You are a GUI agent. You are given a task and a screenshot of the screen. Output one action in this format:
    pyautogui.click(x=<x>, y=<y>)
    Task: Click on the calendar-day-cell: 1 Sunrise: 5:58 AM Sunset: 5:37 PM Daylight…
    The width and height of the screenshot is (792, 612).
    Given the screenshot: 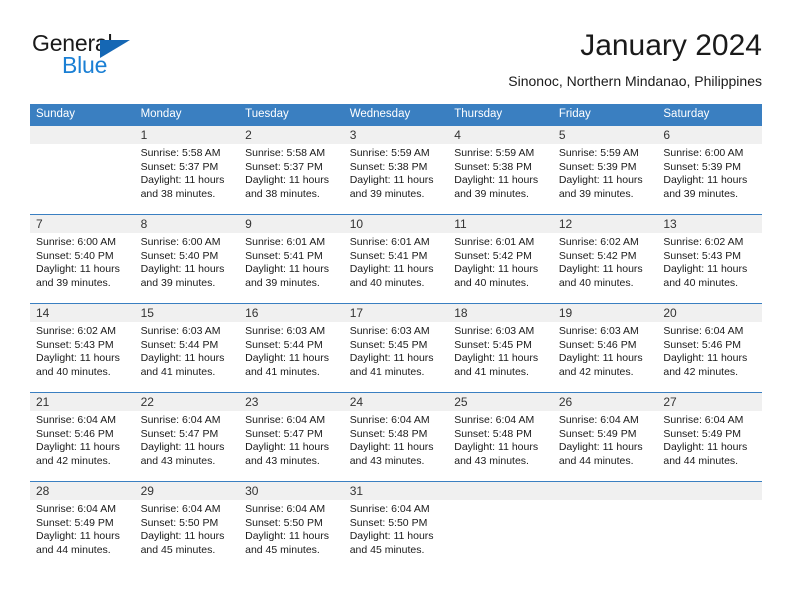 What is the action you would take?
    pyautogui.click(x=187, y=170)
    